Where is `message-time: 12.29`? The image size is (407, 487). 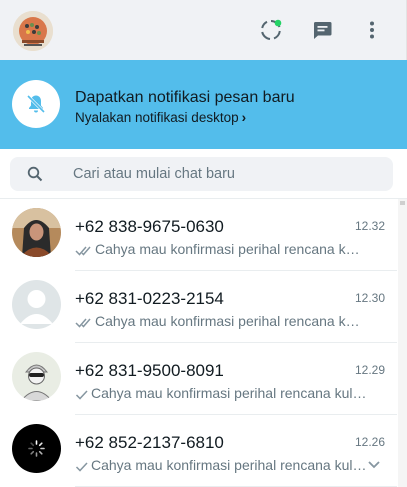
message-time: 12.29 is located at coordinates (369, 370).